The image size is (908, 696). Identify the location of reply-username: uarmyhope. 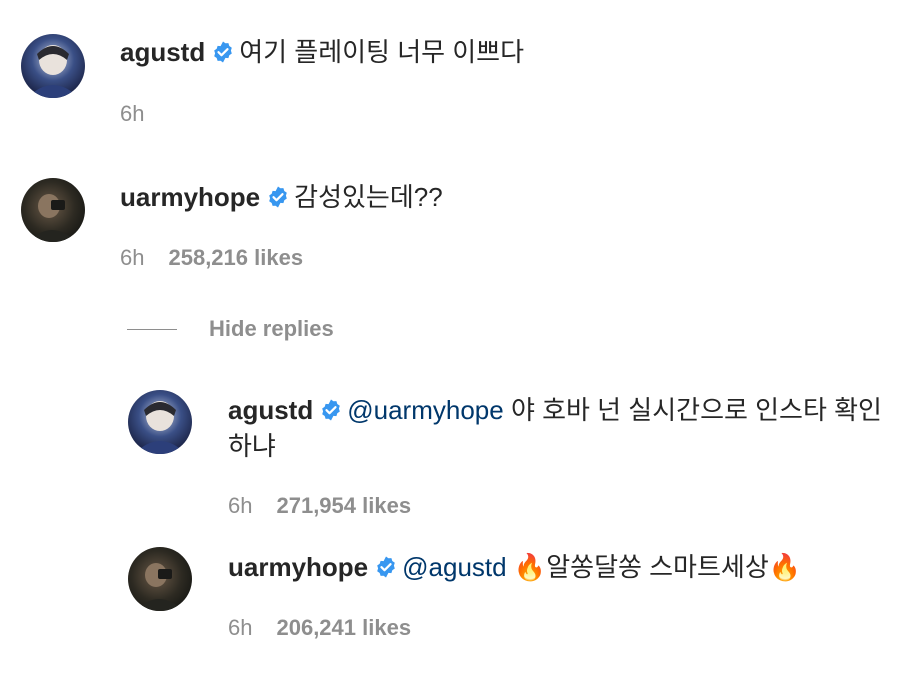
(298, 567).